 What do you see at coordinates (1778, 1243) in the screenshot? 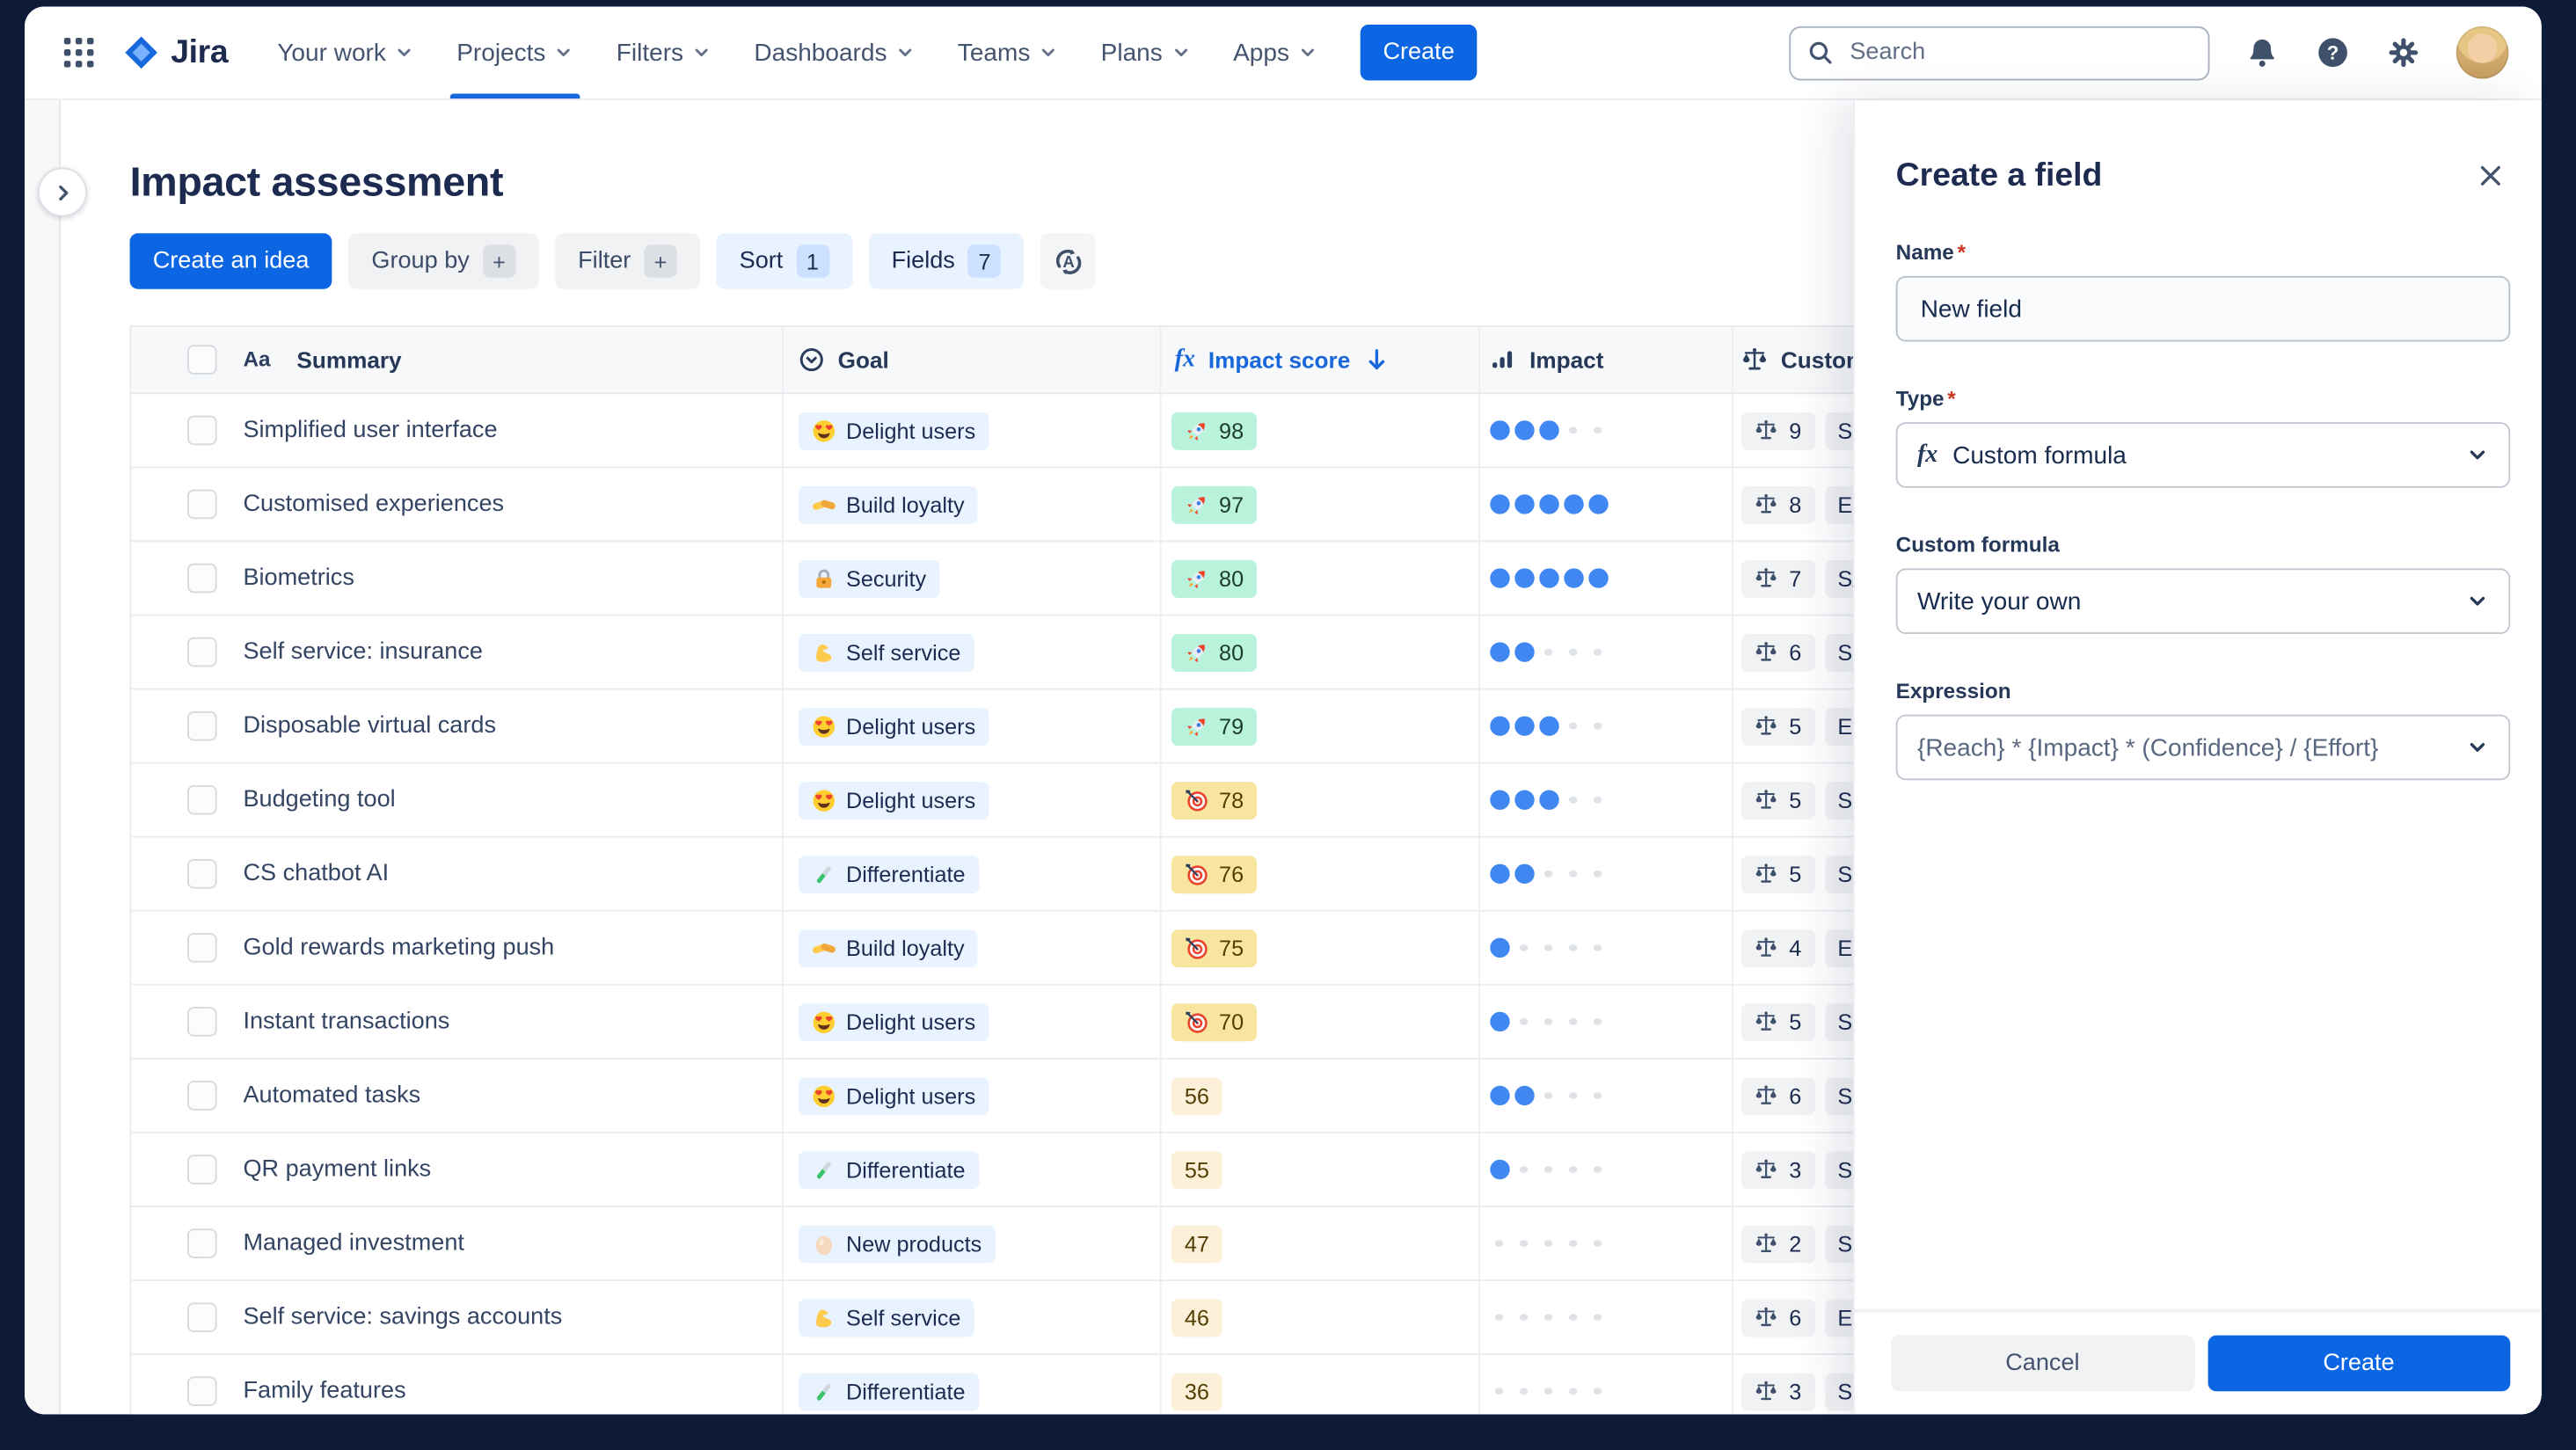
I see `customer-count-pill: 2` at bounding box center [1778, 1243].